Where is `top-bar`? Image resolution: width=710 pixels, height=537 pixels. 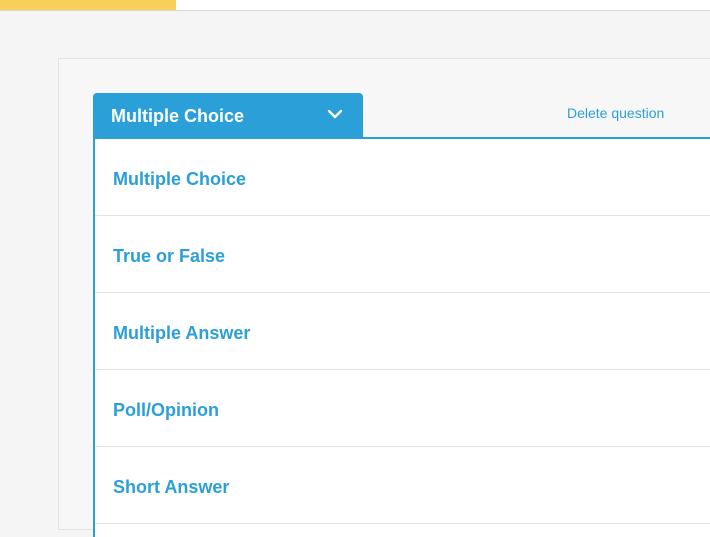 top-bar is located at coordinates (355, 5).